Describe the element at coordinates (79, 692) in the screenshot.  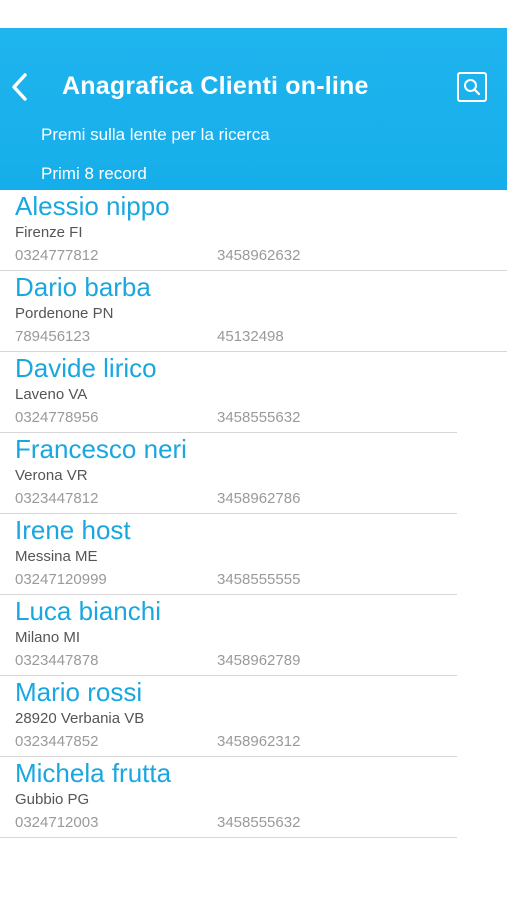
I see `client-name: Mario rossi` at that location.